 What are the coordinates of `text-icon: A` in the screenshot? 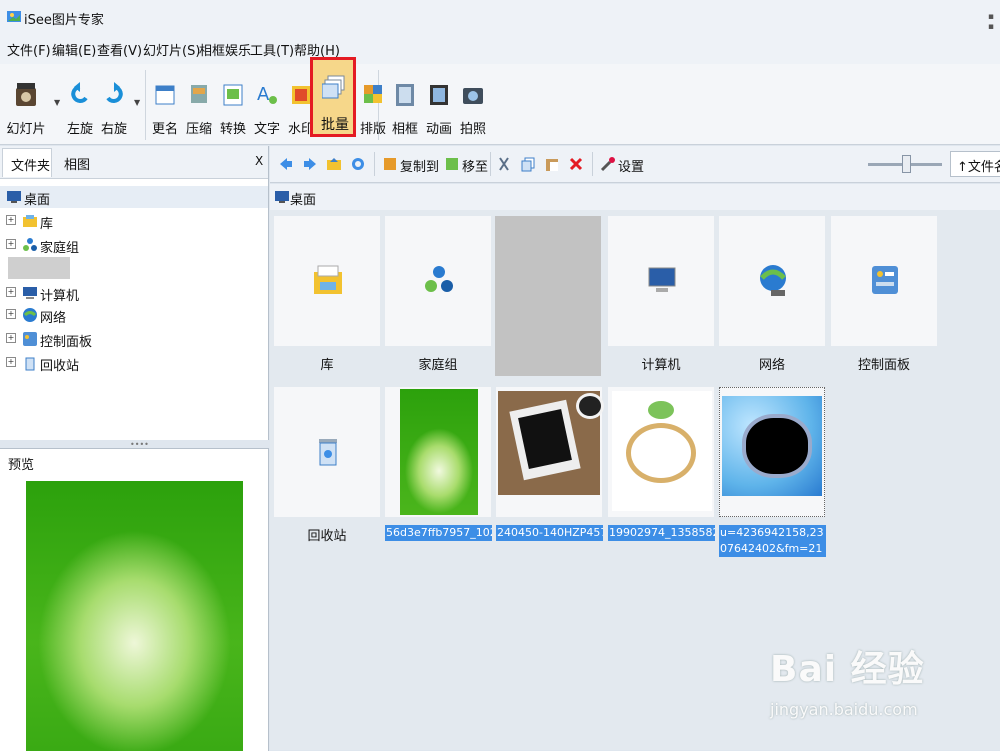 It's located at (267, 94).